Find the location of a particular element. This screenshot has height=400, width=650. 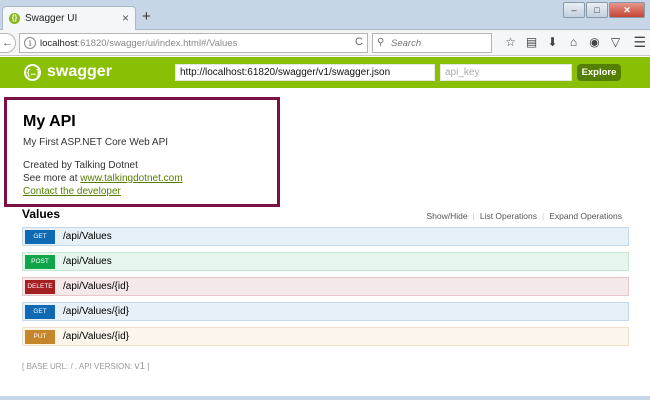

url-path: :61820/swagger/ui/index.html#/Values is located at coordinates (157, 43).